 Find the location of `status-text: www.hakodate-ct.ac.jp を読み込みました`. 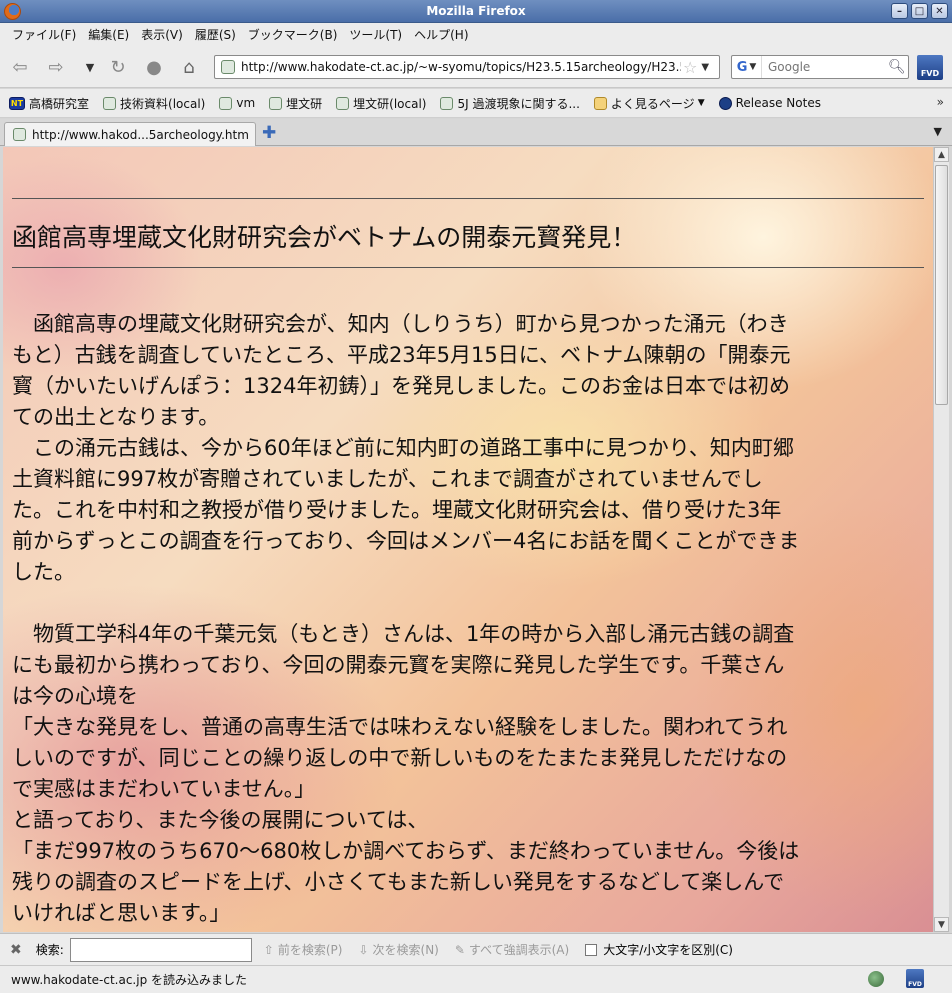

status-text: www.hakodate-ct.ac.jp を読み込みました is located at coordinates (129, 980).